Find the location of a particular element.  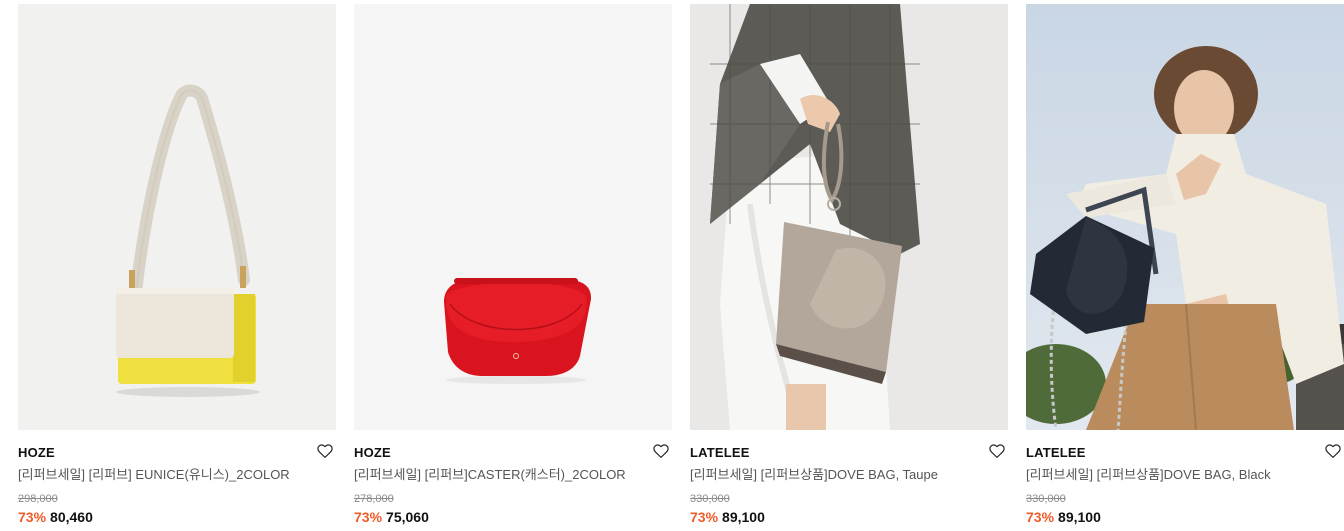

sale-price: 75,060 is located at coordinates (407, 517).